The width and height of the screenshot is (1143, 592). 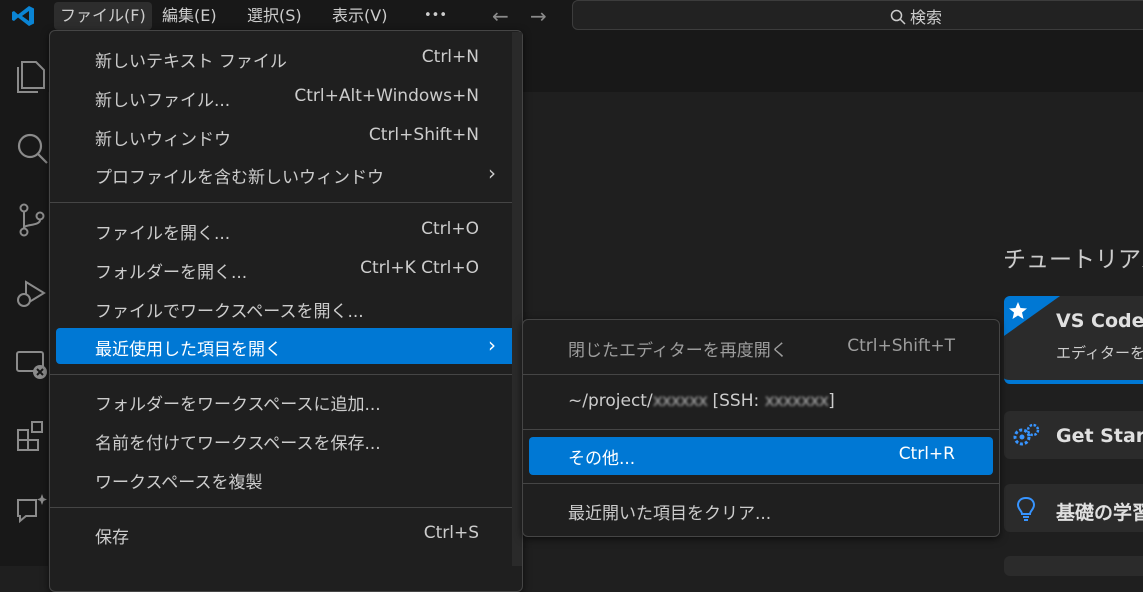 I want to click on walkthrough-card-get-started: Get Starte, so click(x=1073, y=435).